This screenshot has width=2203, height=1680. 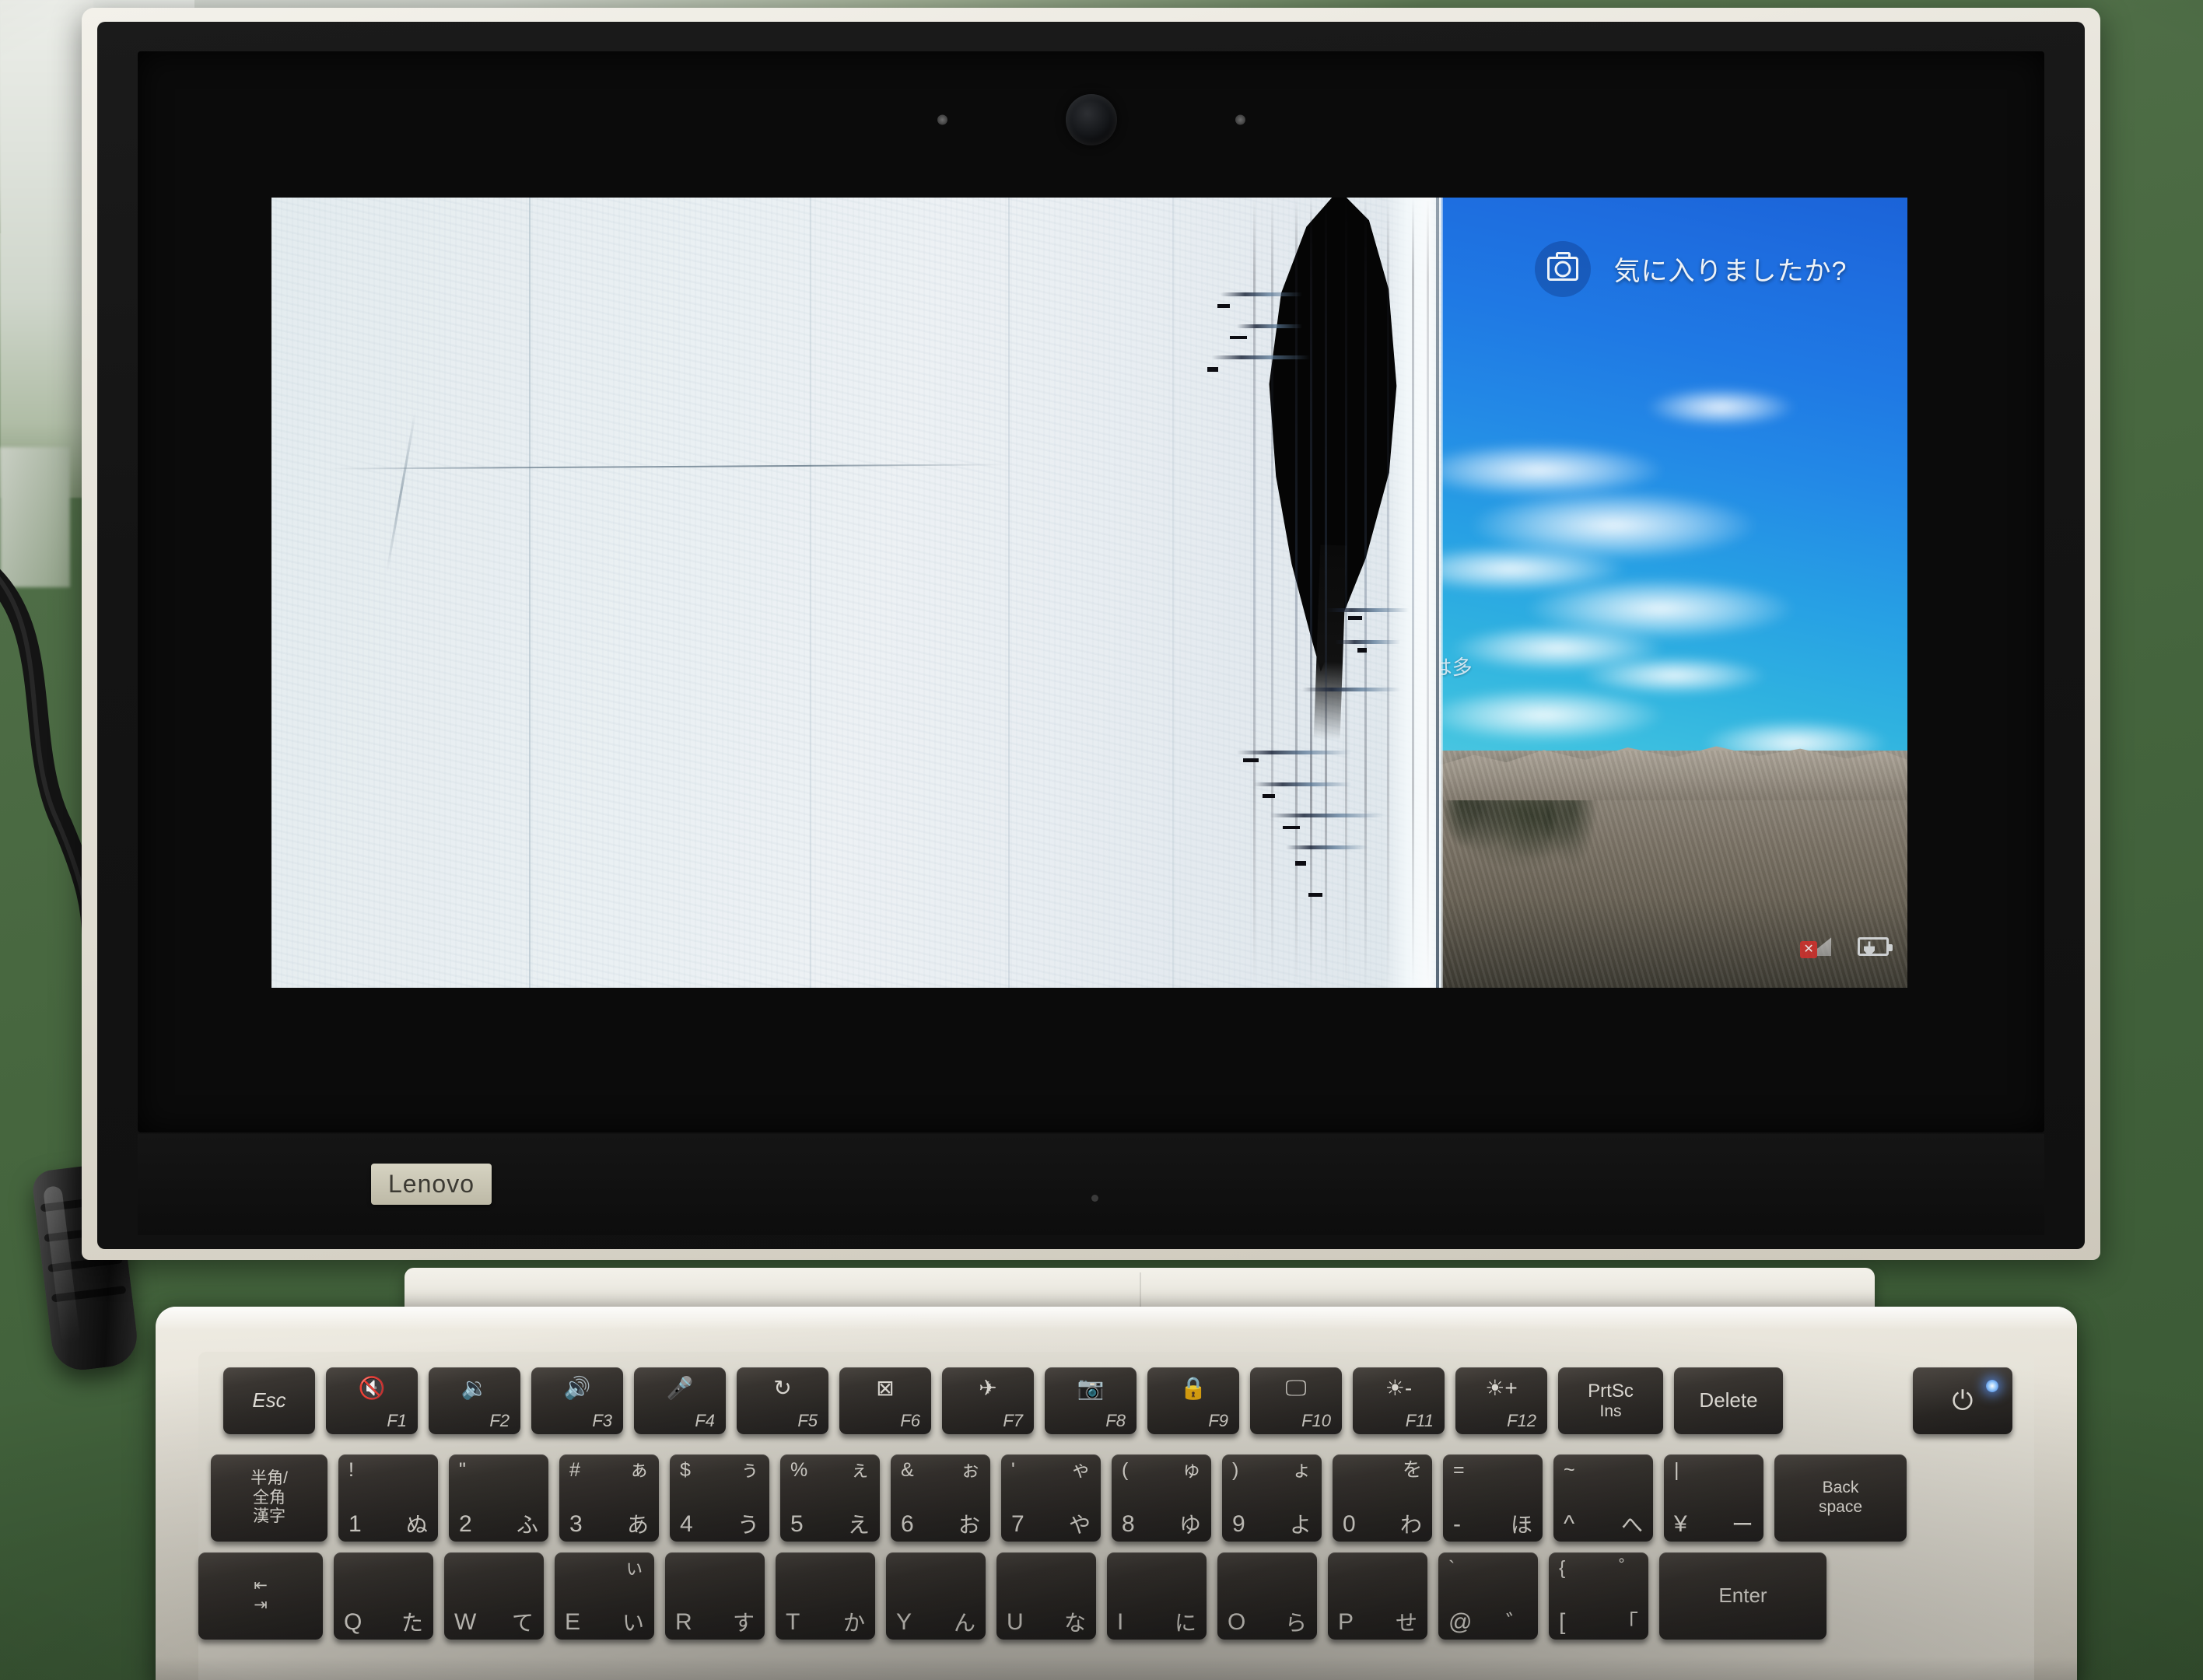 I want to click on key-fn-label: F5, so click(x=808, y=1420).